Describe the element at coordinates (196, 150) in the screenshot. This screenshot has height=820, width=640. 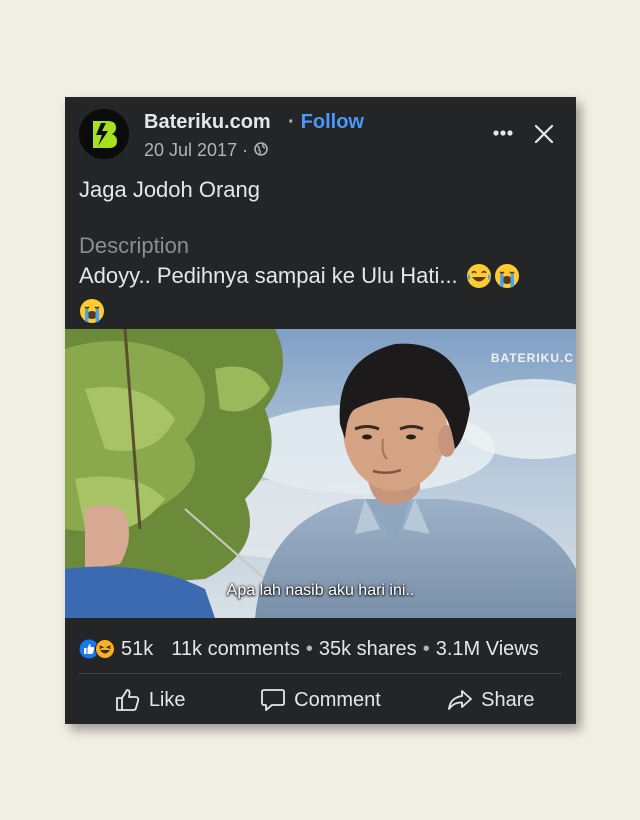
I see `post-date: 20 Jul 2017 ·` at that location.